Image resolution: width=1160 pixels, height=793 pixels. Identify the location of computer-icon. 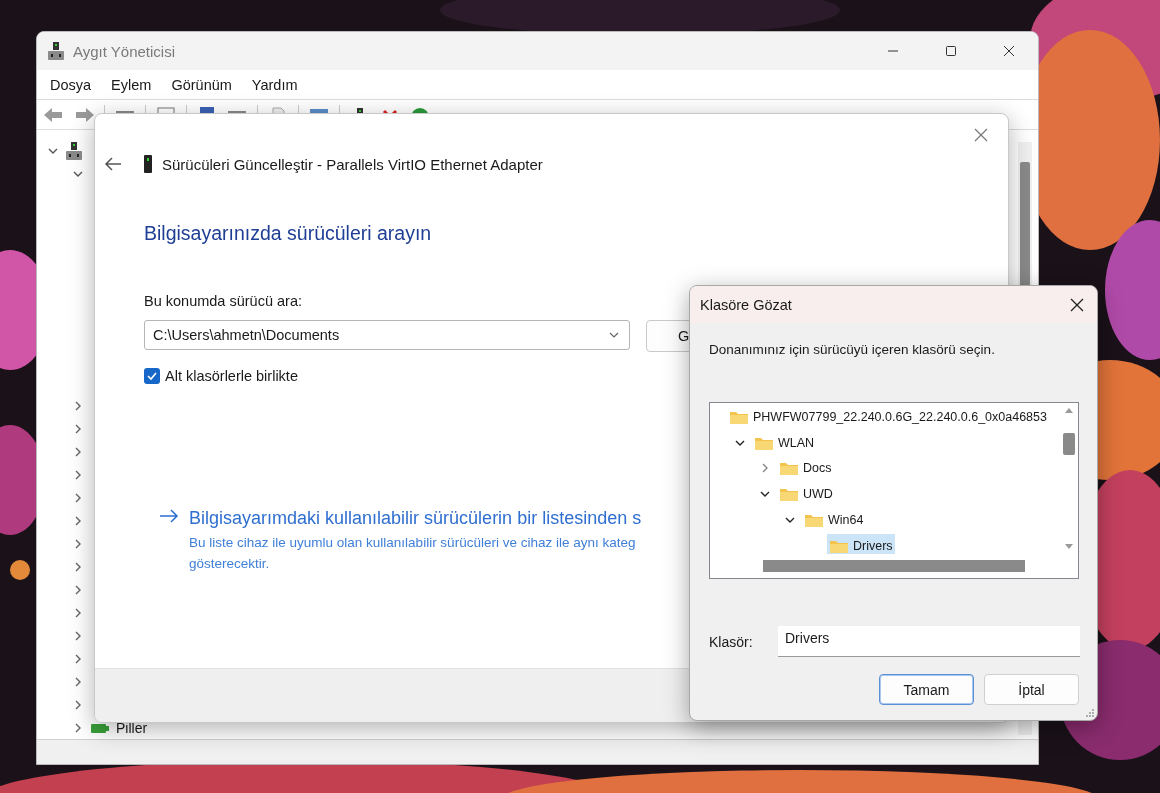
(74, 150).